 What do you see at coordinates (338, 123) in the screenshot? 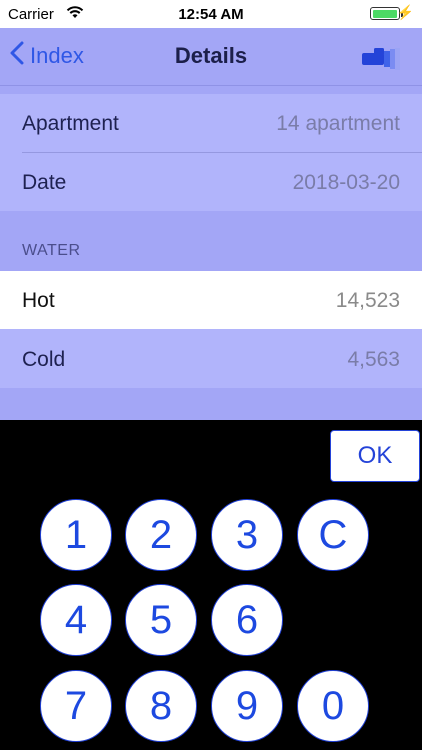
I see `apartment-value: 14 apartment` at bounding box center [338, 123].